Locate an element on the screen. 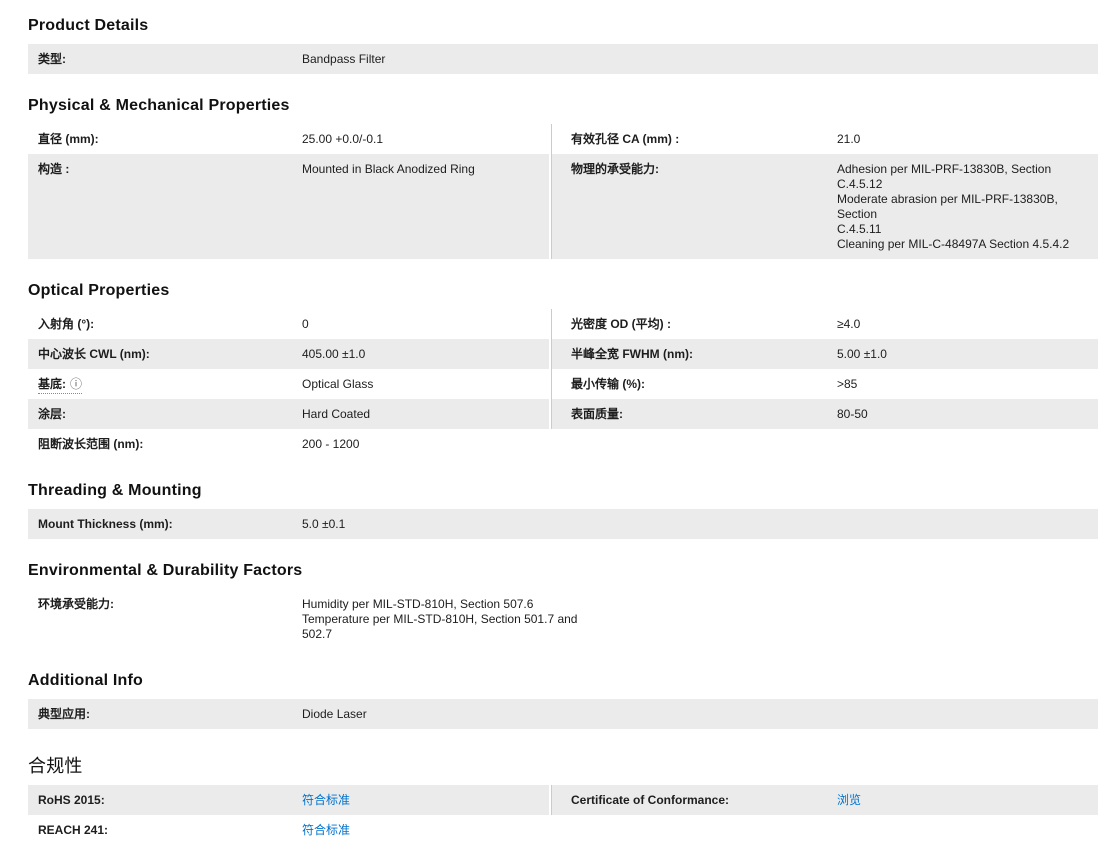 The height and width of the screenshot is (845, 1103). spec-value: Bandpass Filter is located at coordinates (344, 59).